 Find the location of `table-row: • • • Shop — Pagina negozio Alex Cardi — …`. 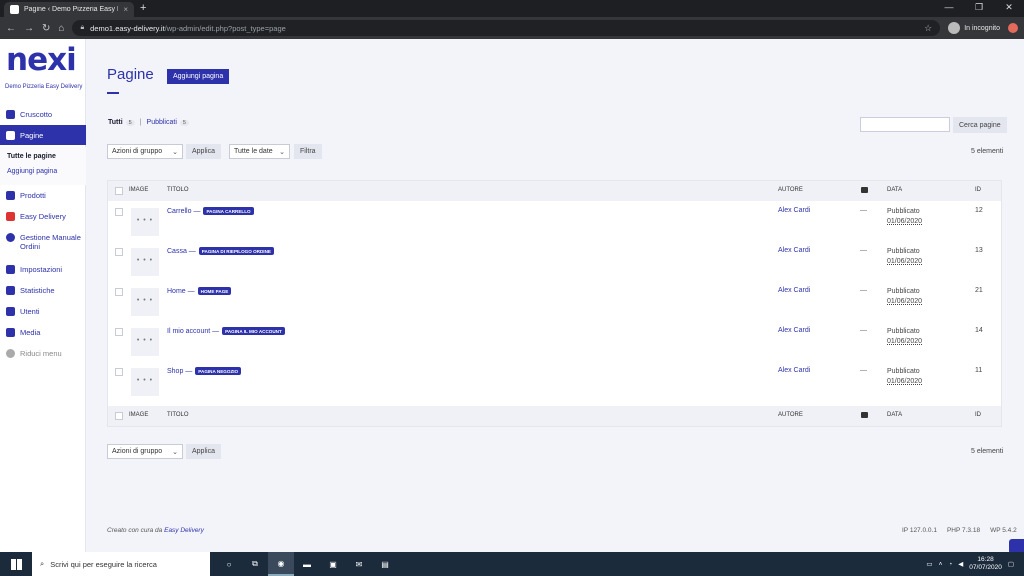

table-row: • • • Shop — Pagina negozio Alex Cardi — … is located at coordinates (554, 381).